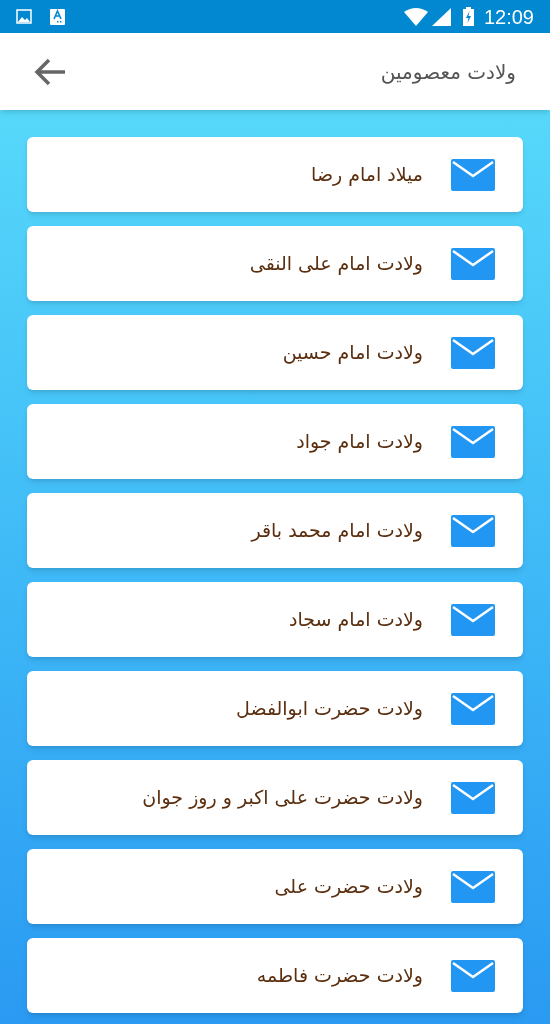 This screenshot has width=550, height=1024. I want to click on item-label: ولادت امام سجاد, so click(356, 620).